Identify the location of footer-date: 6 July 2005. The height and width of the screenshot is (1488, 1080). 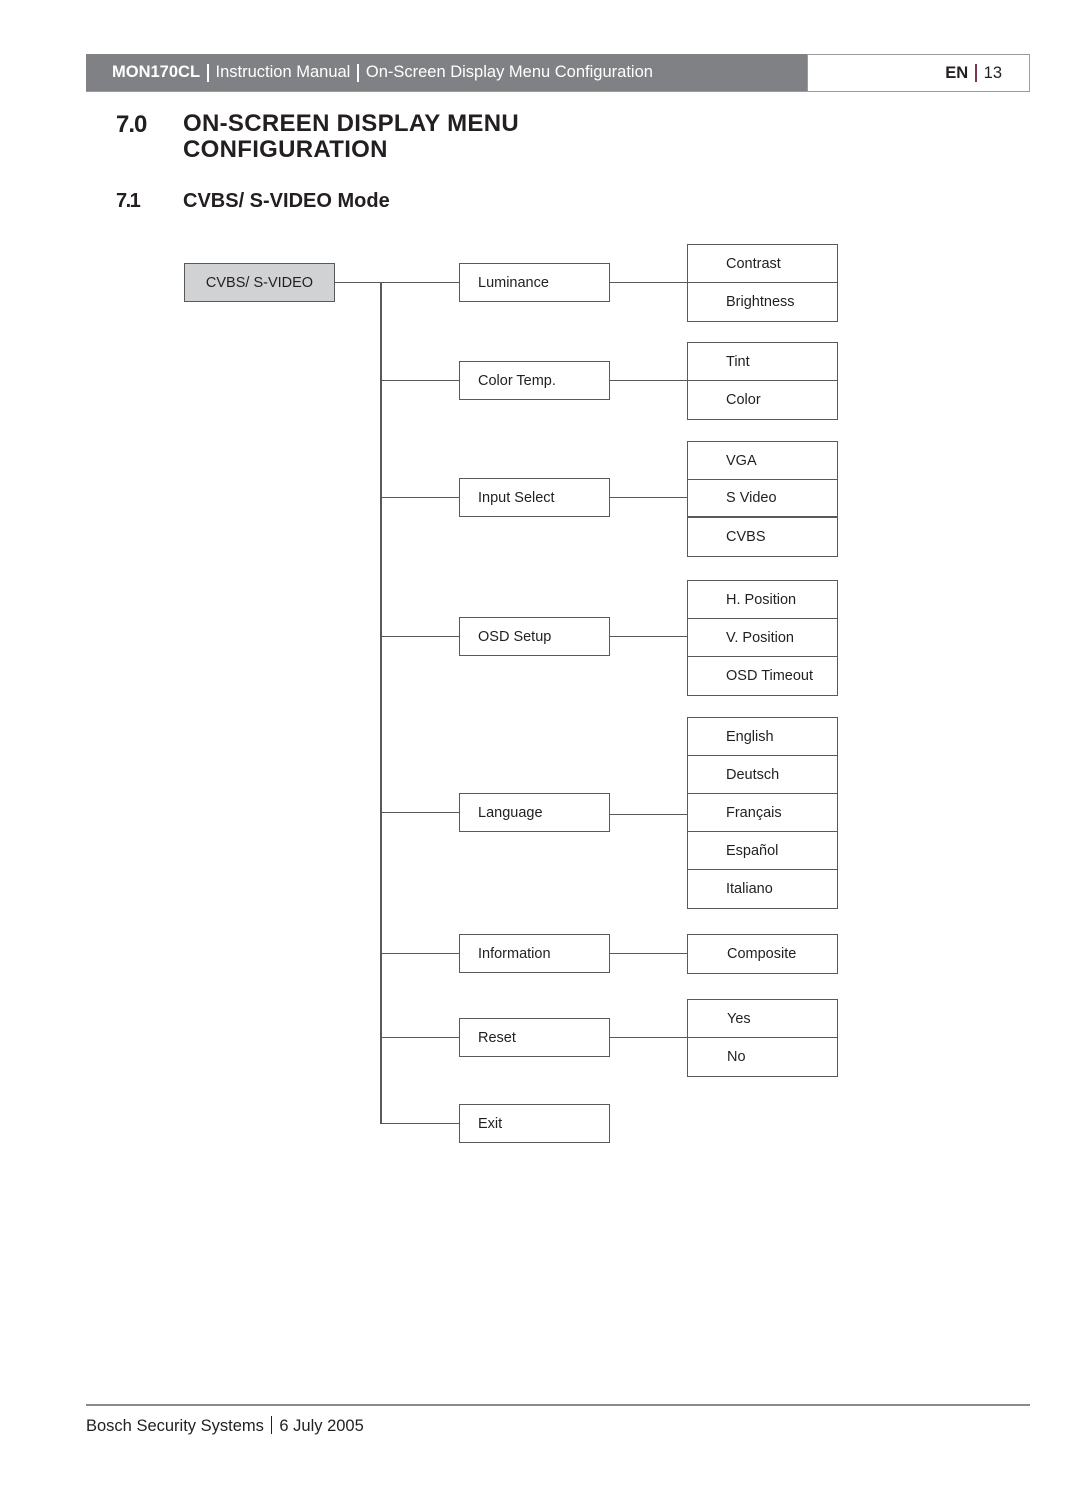
(321, 1426).